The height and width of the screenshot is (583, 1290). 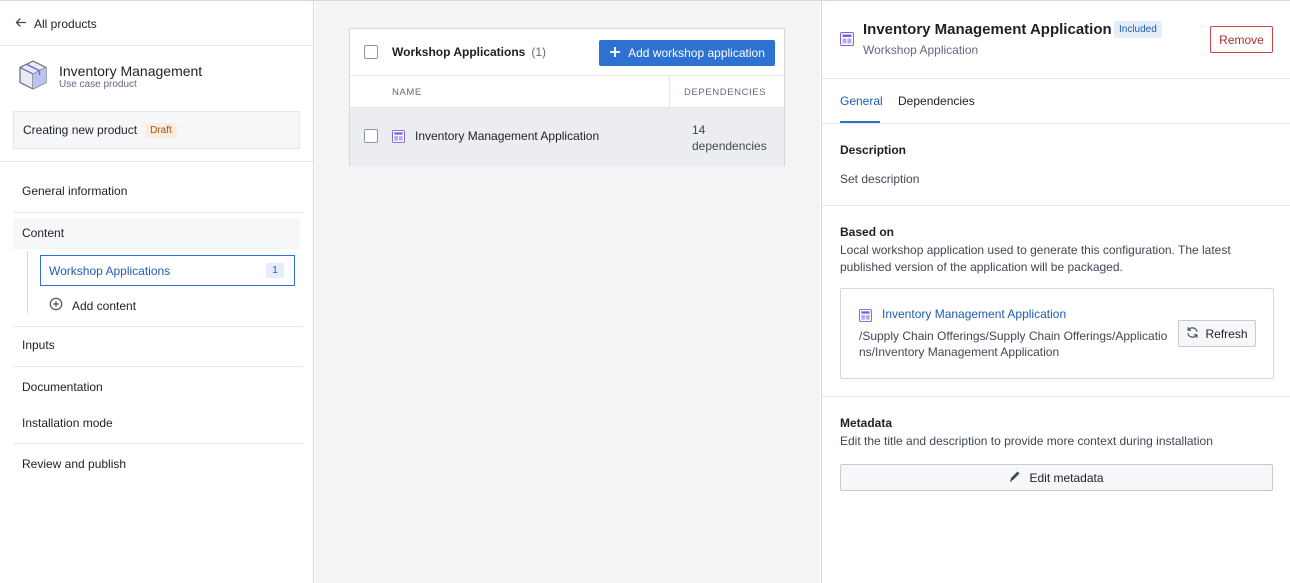 What do you see at coordinates (20, 24) in the screenshot?
I see `arrow-left-icon` at bounding box center [20, 24].